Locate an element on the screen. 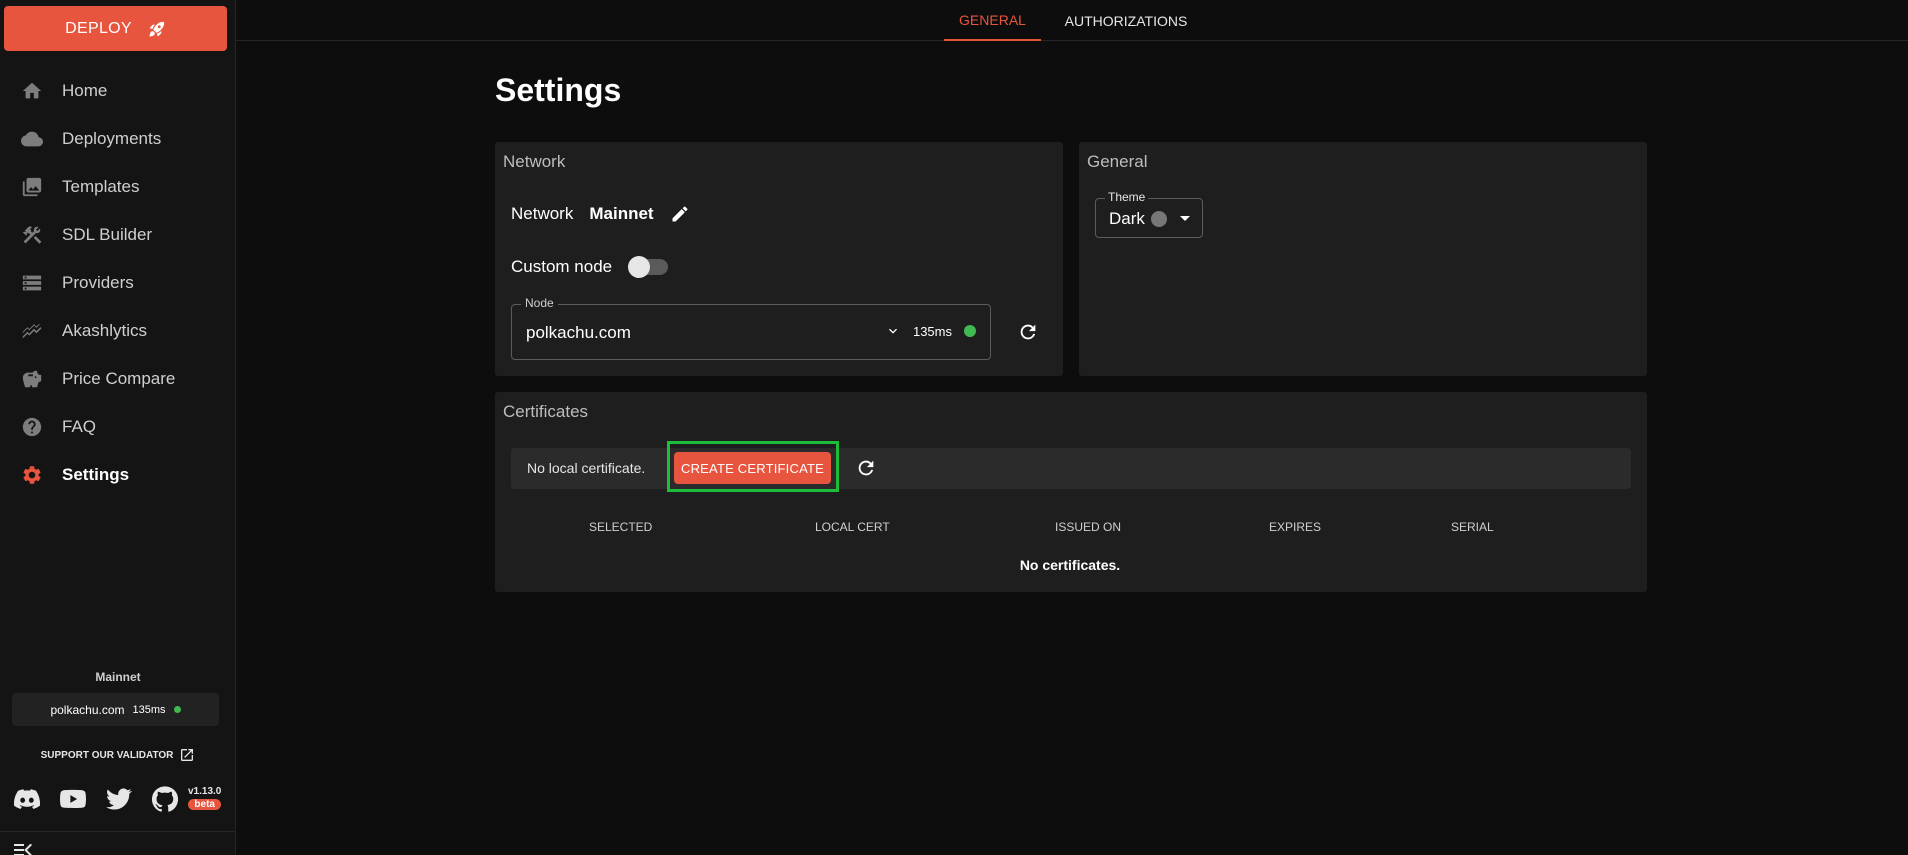 The width and height of the screenshot is (1908, 855). column-header-expires: EXPIRES is located at coordinates (1295, 527).